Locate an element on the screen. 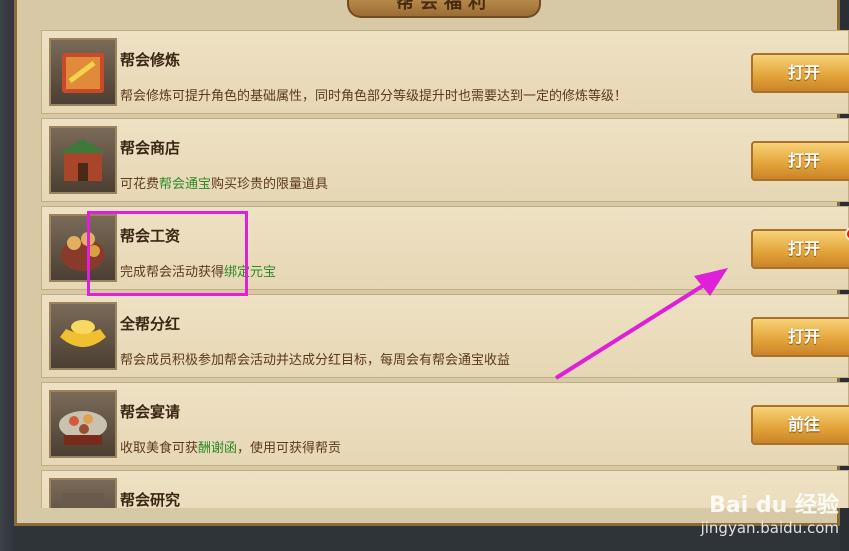 The image size is (849, 551). list-item: 帮会商店可花费帮会通宝购买珍贵的限量道具 打开 is located at coordinates (445, 160).